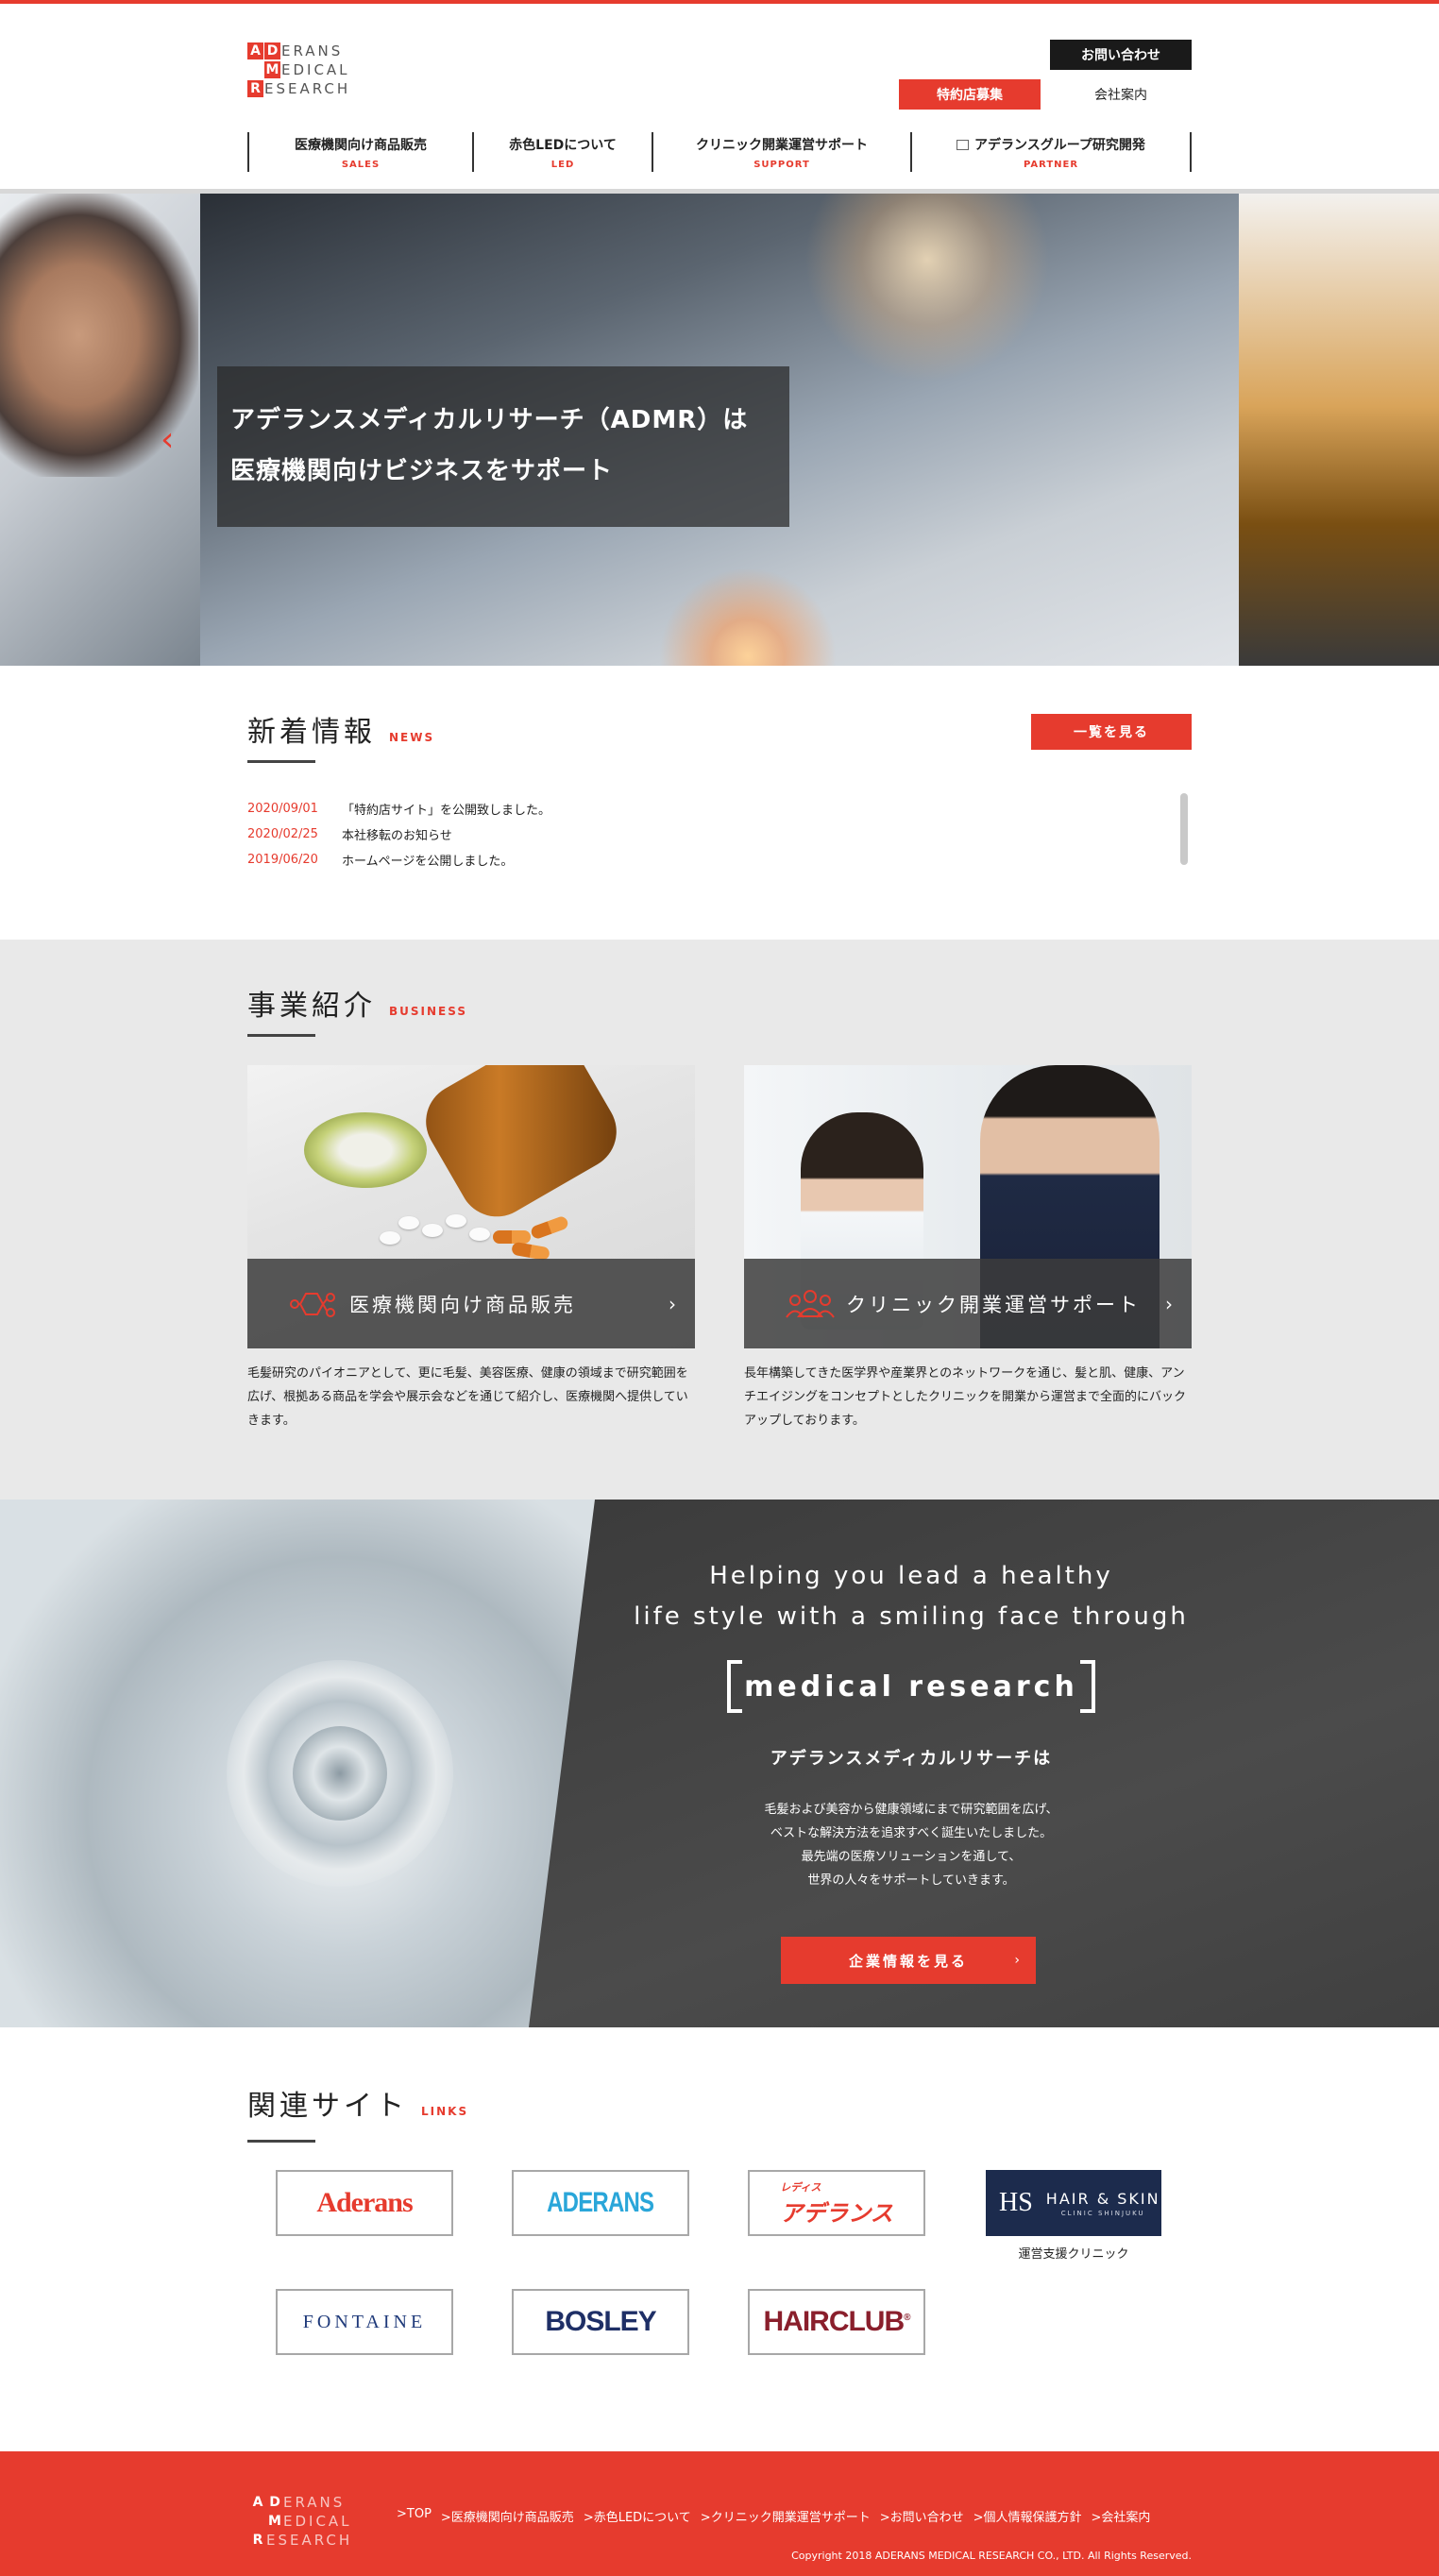  I want to click on nav-item-sales: 医療機関向け商品販売 SALES, so click(359, 152).